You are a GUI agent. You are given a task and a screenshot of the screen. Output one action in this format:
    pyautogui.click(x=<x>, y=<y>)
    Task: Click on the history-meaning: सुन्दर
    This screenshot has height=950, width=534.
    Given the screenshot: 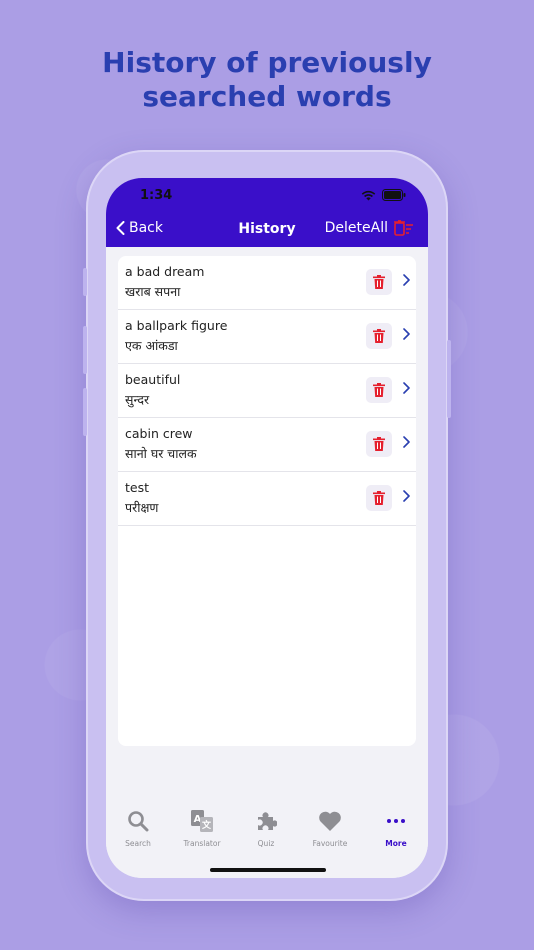 What is the action you would take?
    pyautogui.click(x=137, y=399)
    